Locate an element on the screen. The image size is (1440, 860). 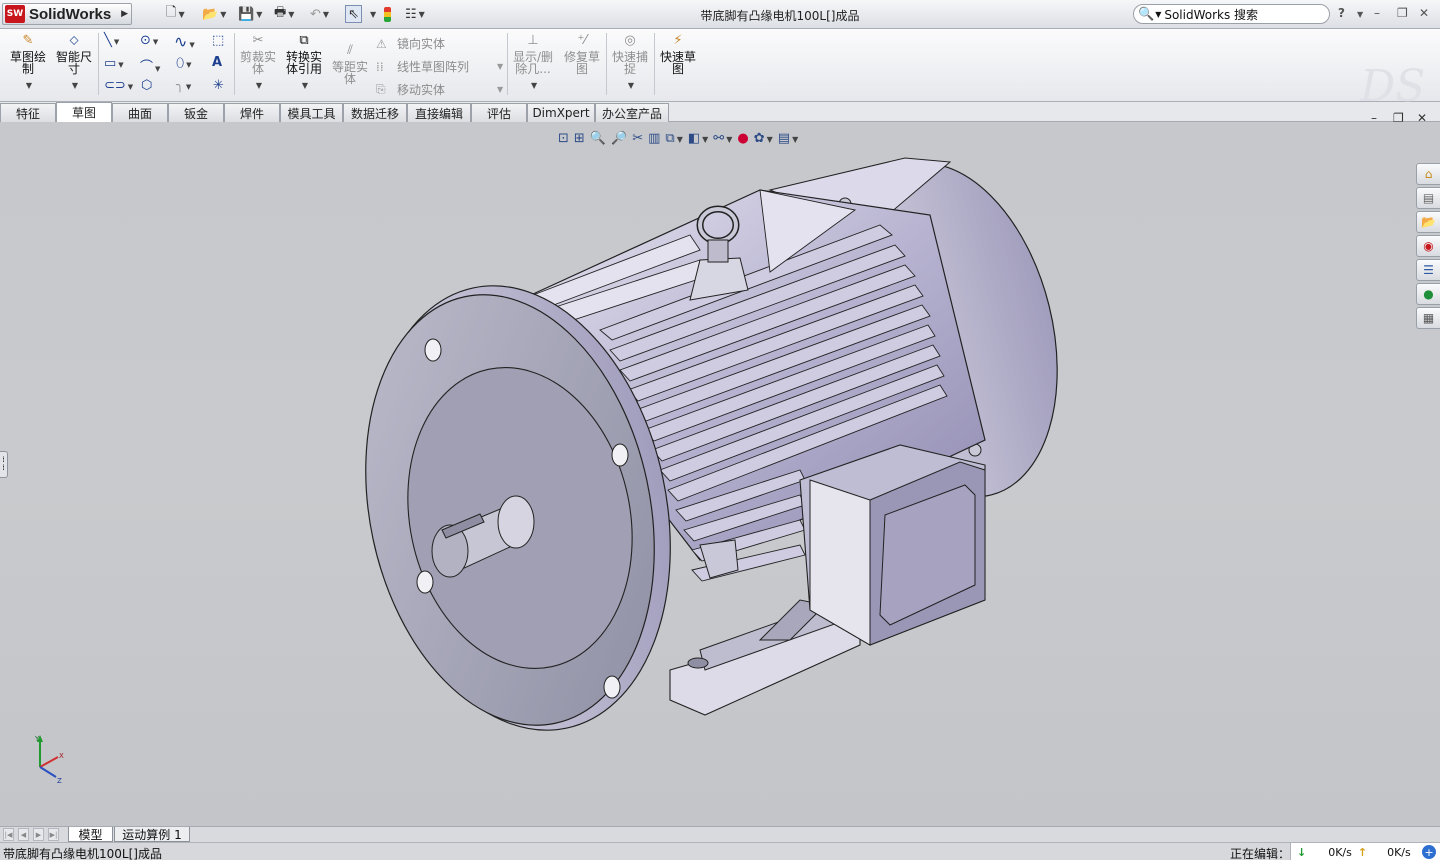
tab-features: 特征 is located at coordinates (28, 112).